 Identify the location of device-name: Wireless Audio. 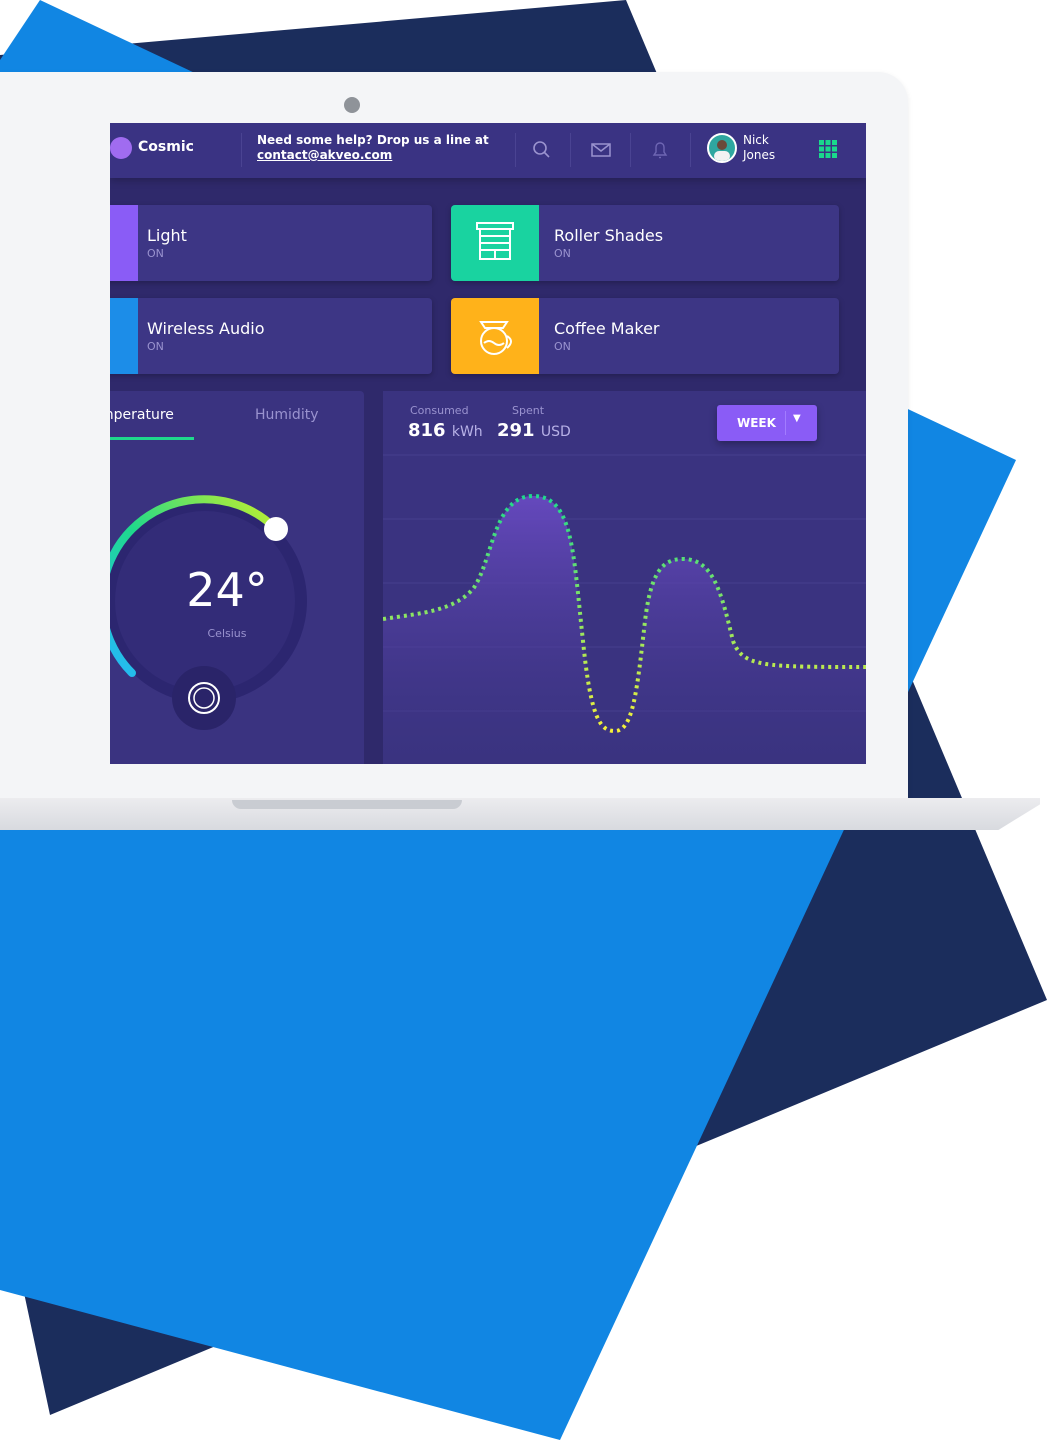
(206, 328).